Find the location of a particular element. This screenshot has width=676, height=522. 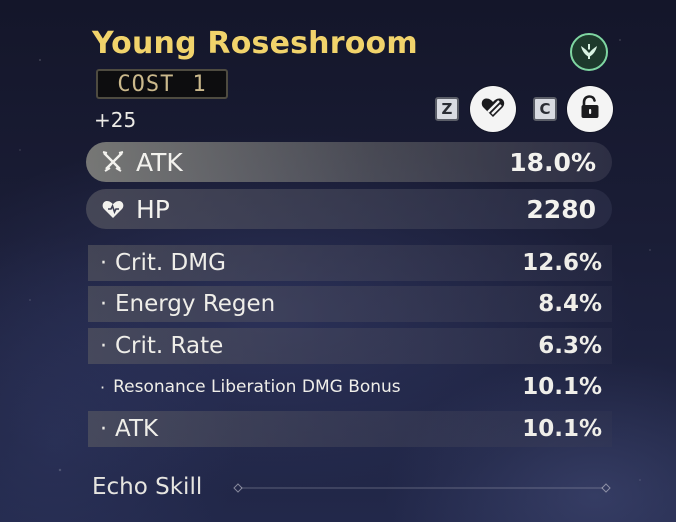

sonata-wing-icon is located at coordinates (589, 52).